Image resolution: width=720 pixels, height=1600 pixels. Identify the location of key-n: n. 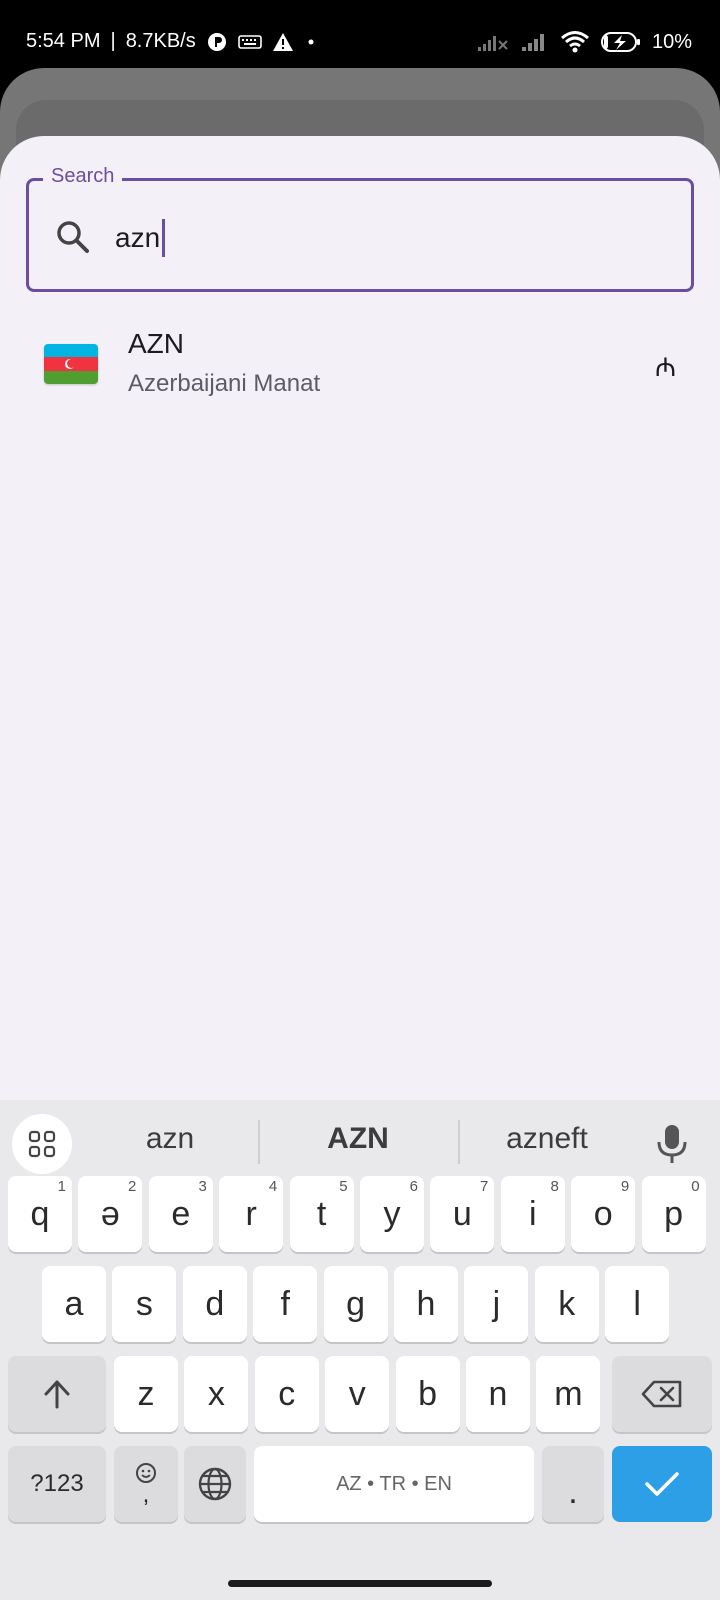
(498, 1394).